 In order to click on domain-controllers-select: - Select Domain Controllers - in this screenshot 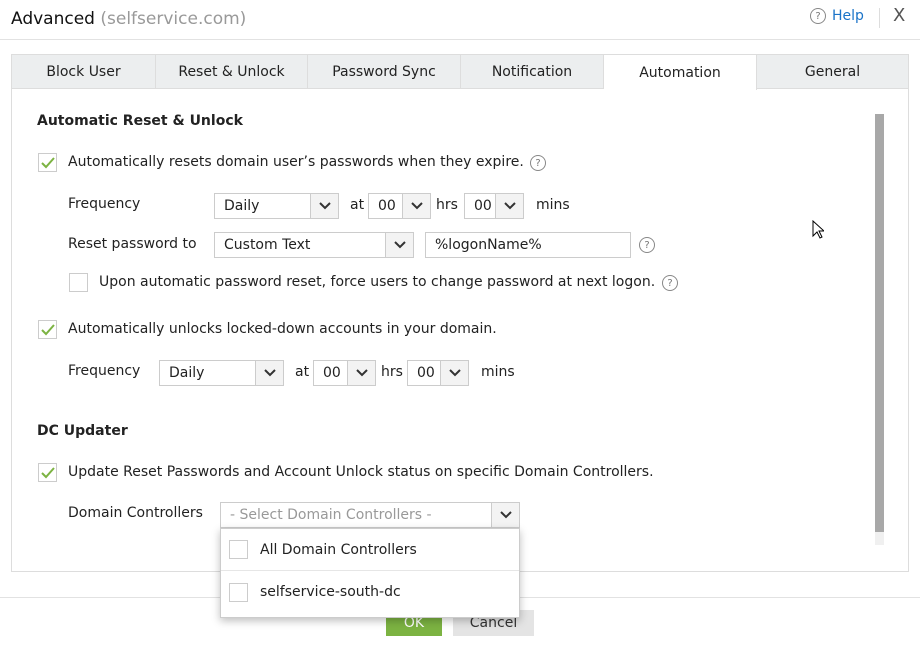, I will do `click(370, 515)`.